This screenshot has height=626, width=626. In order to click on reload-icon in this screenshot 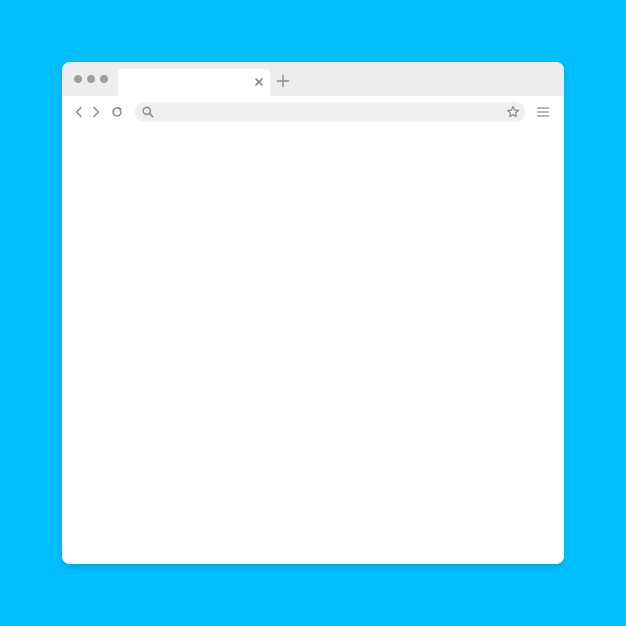, I will do `click(117, 112)`.